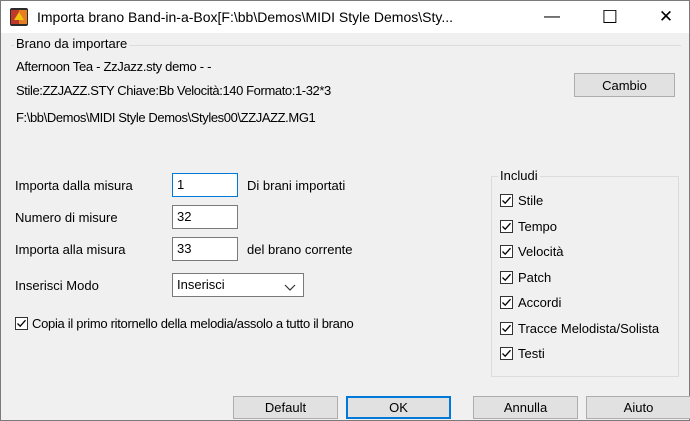 This screenshot has height=421, width=690. I want to click on ok-button: OK, so click(398, 407).